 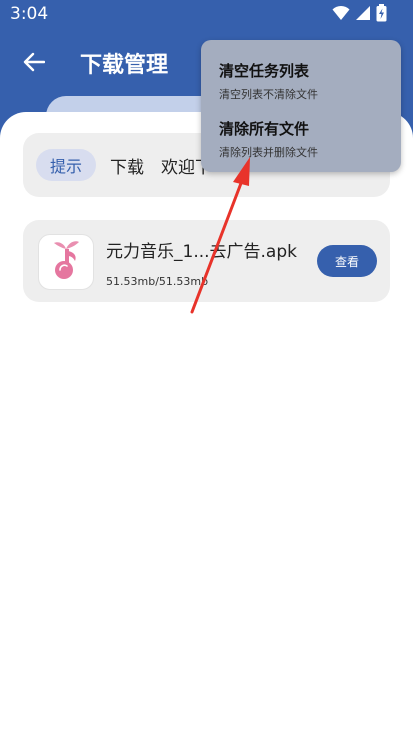 I want to click on menu-item-clear-tasks: 清空任务列表 清空列表不清除文件, so click(x=268, y=81).